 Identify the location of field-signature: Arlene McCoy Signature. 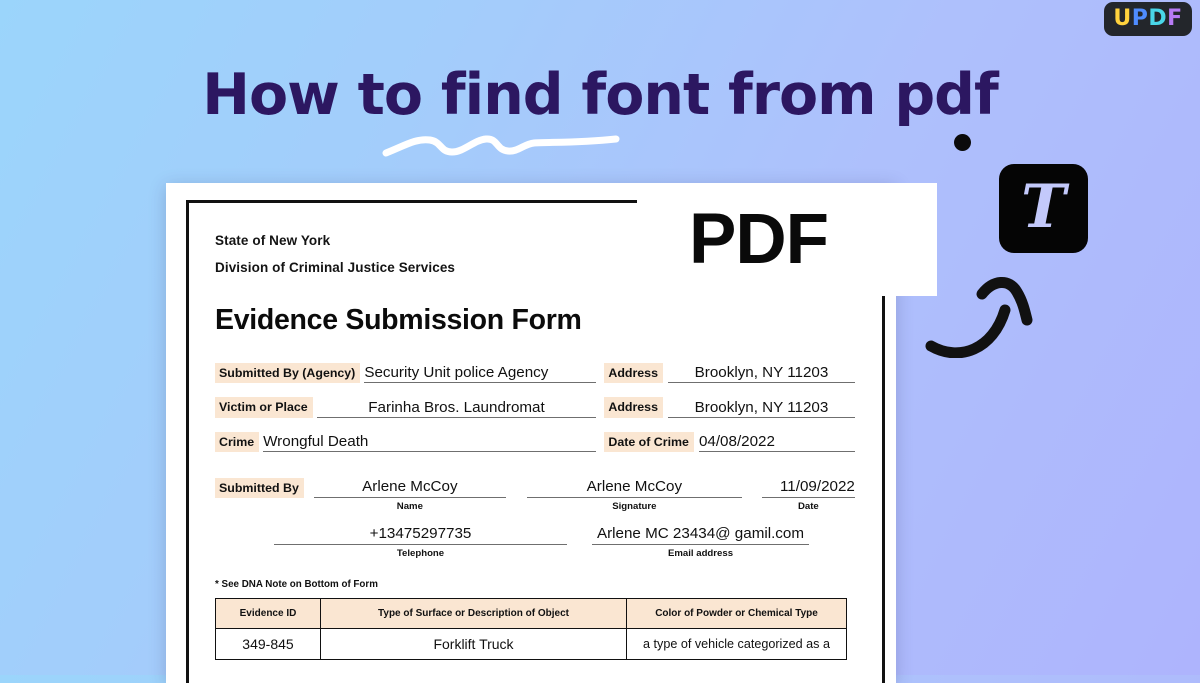
(634, 495).